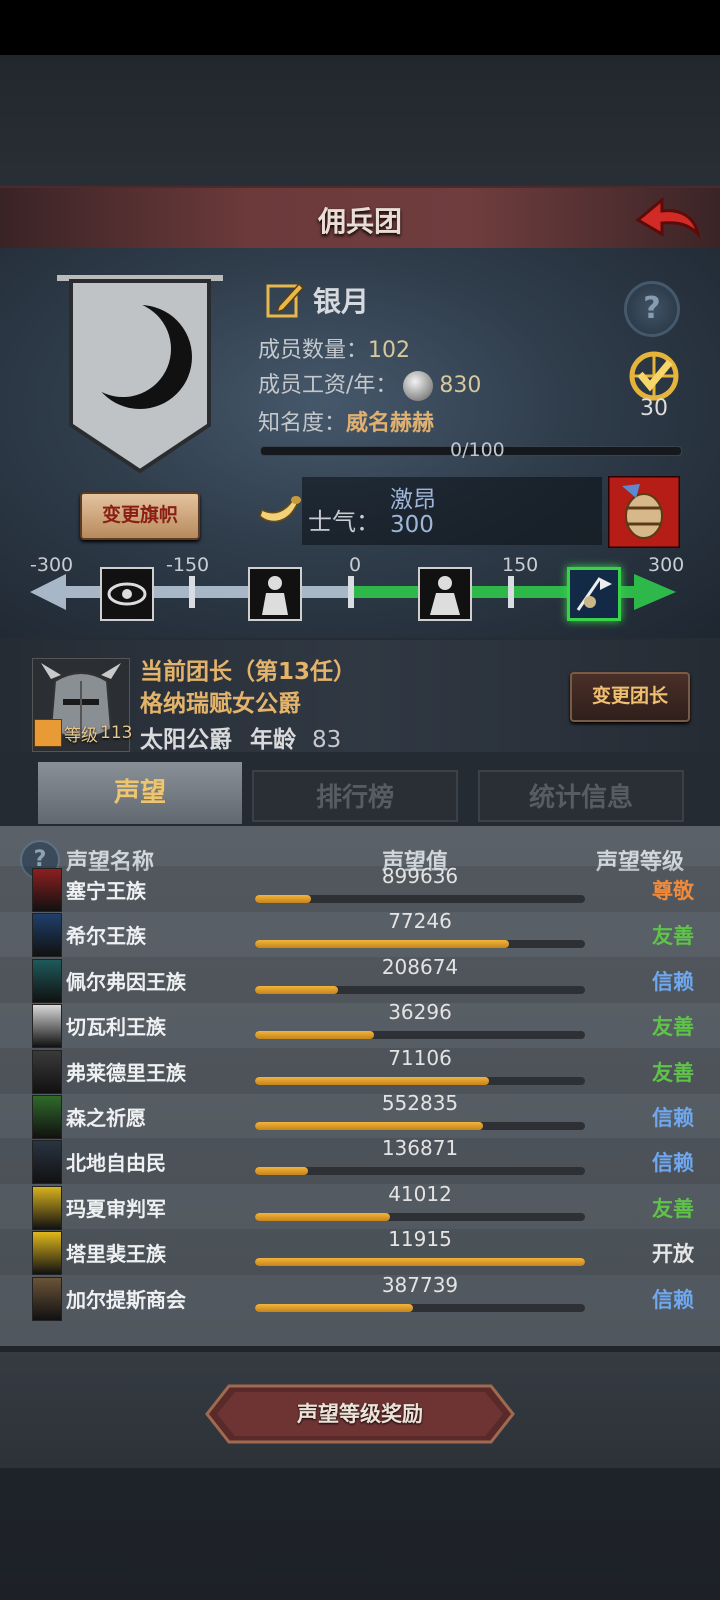  Describe the element at coordinates (666, 565) in the screenshot. I see `scale-label: 300` at that location.